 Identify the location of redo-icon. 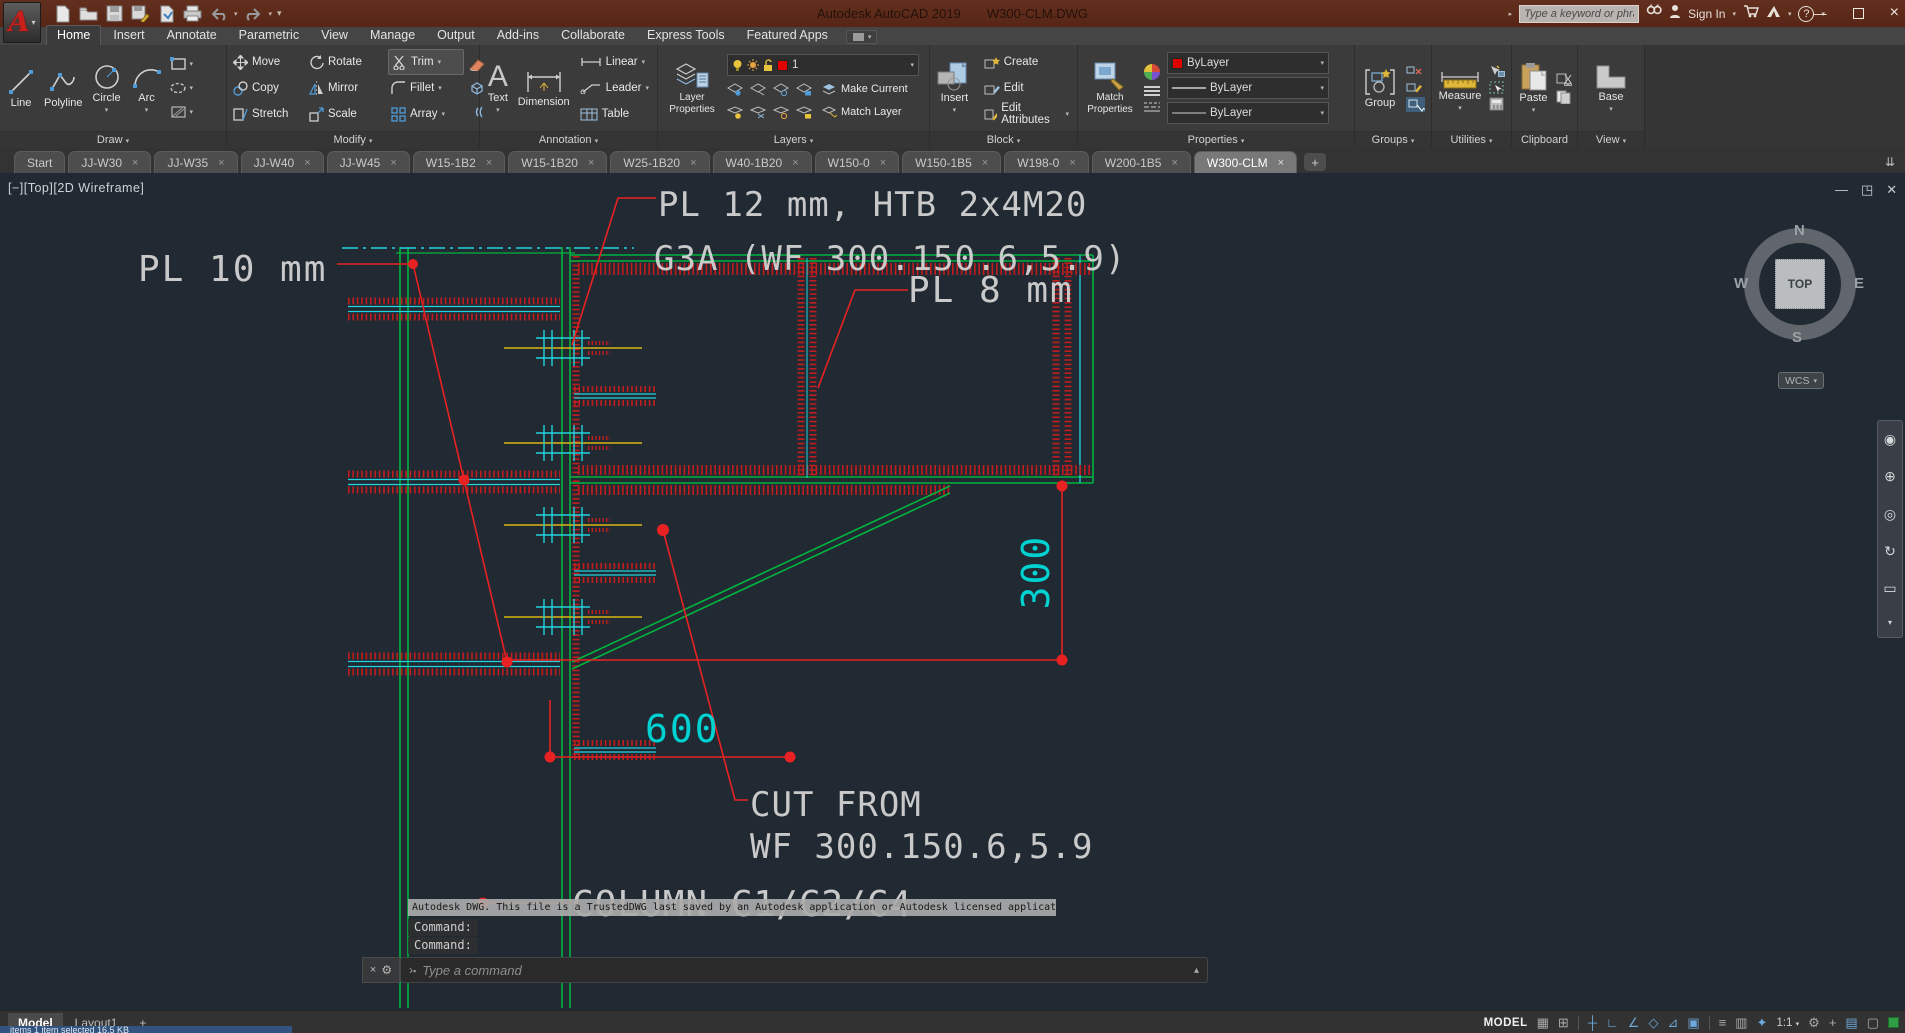
(253, 13).